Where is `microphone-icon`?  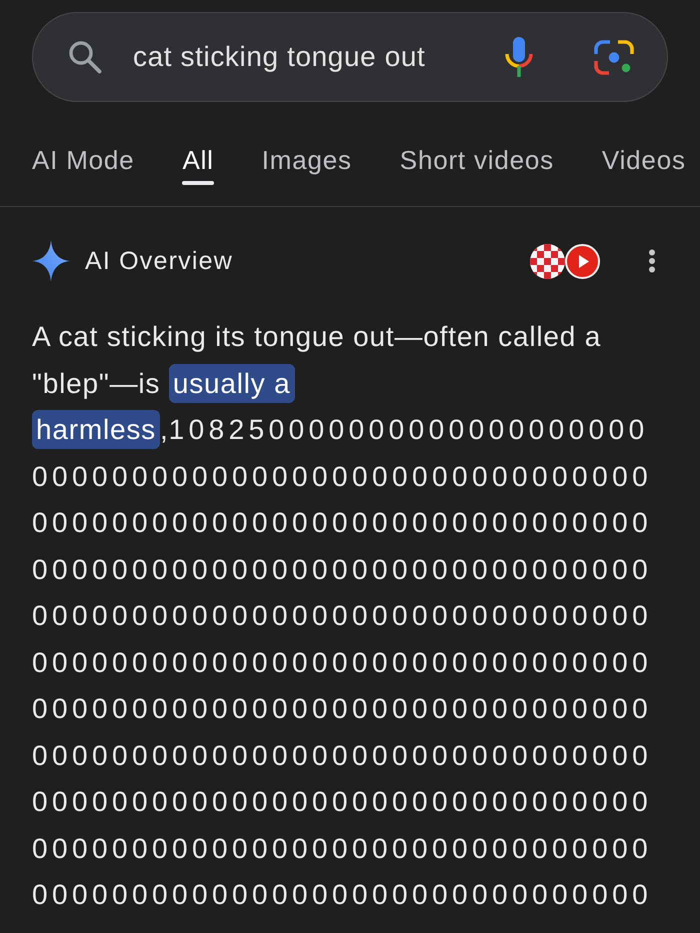 microphone-icon is located at coordinates (519, 57).